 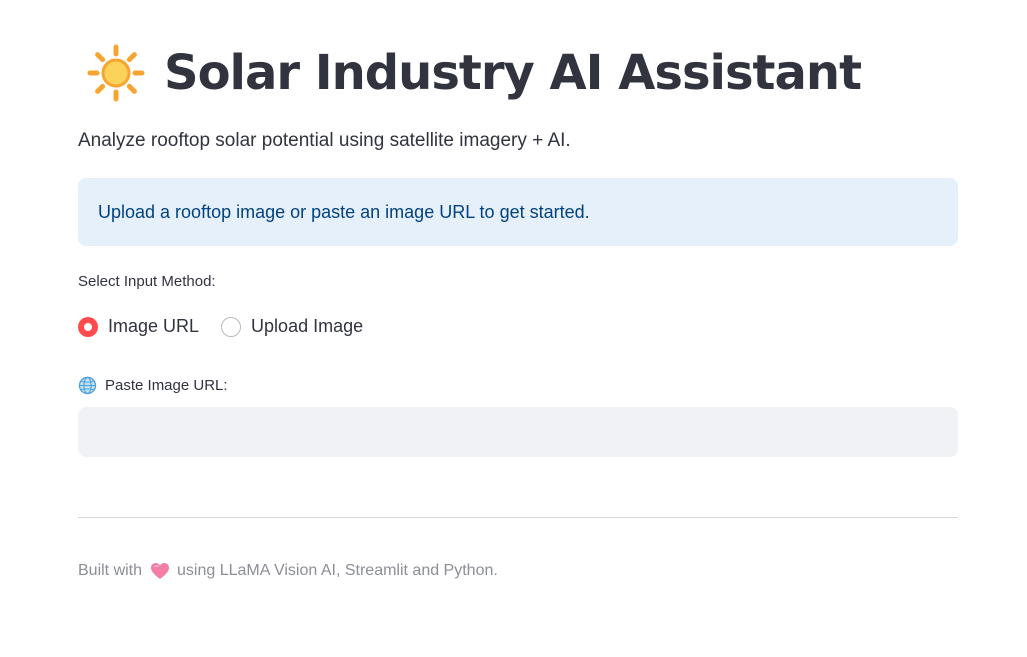 I want to click on sun-icon, so click(x=116, y=73).